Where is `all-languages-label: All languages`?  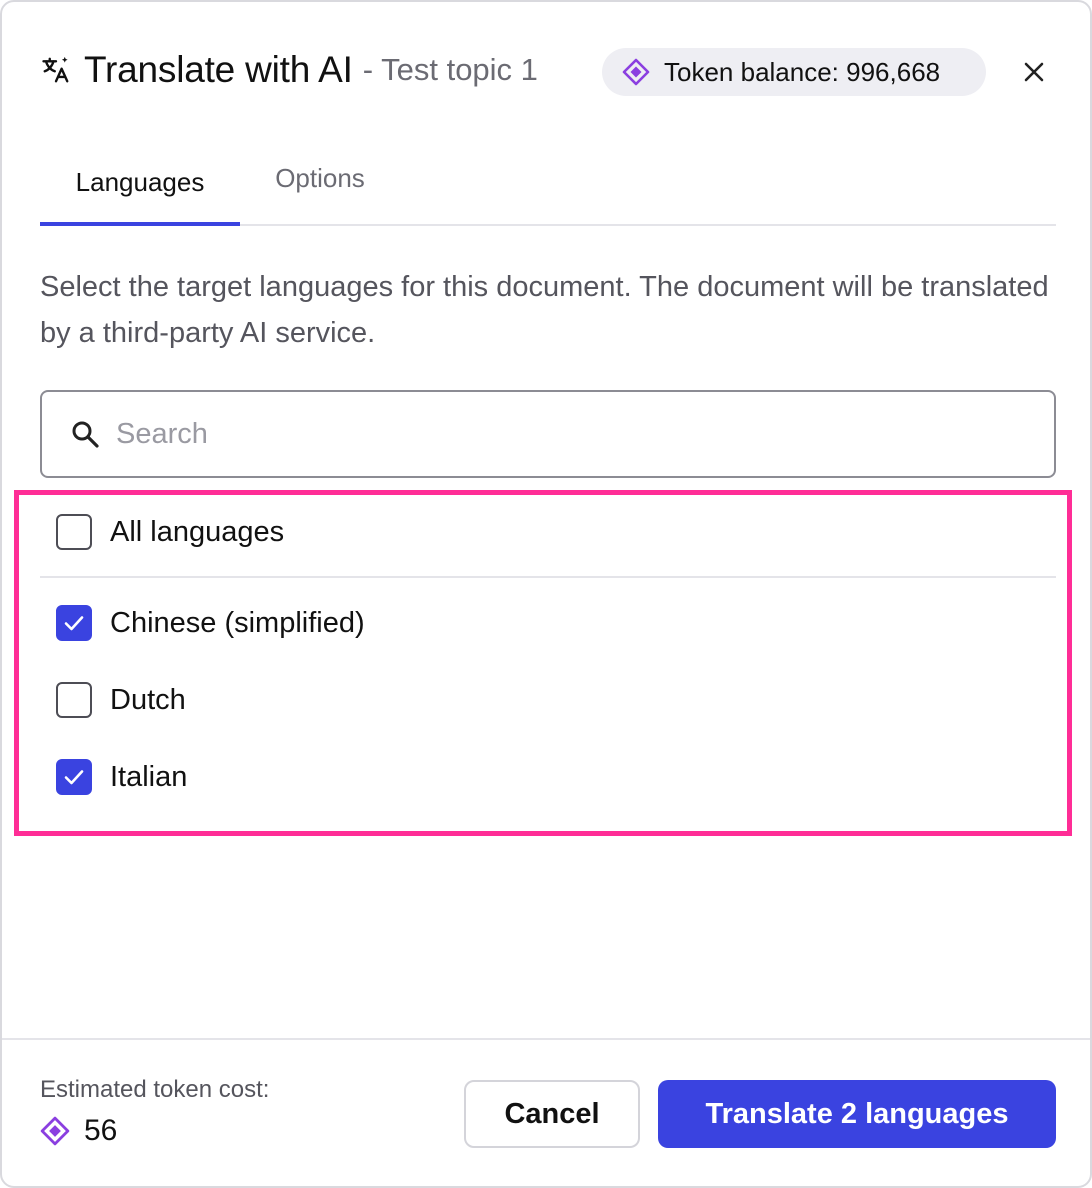 all-languages-label: All languages is located at coordinates (197, 531).